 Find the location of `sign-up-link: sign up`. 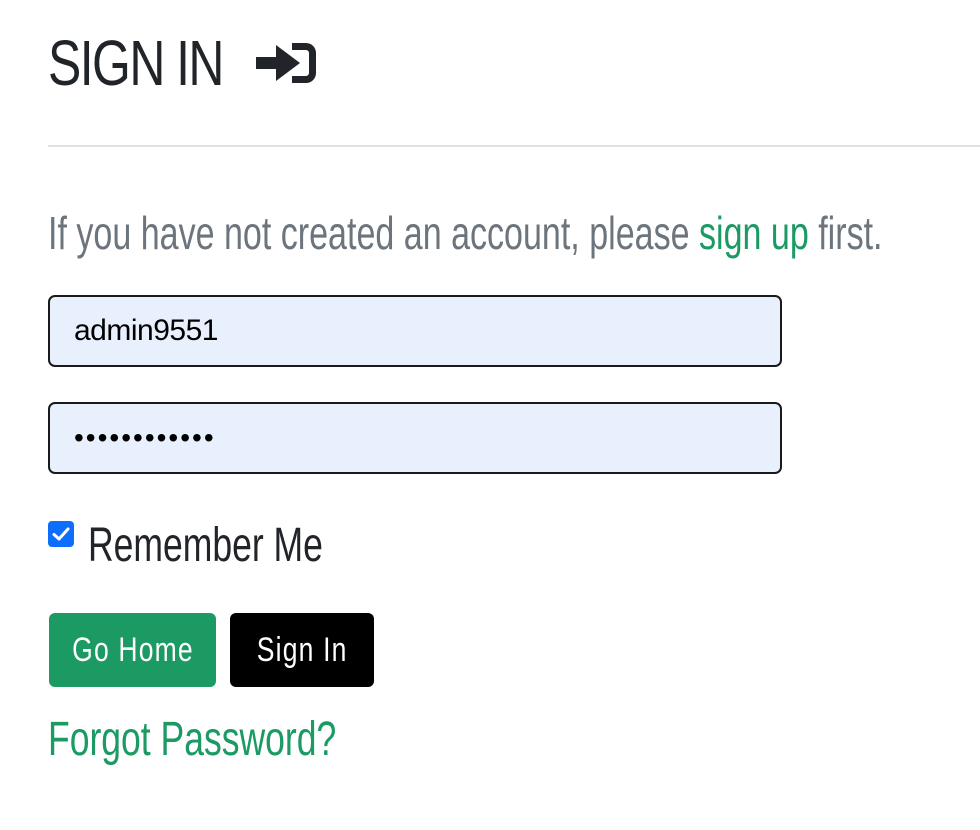

sign-up-link: sign up is located at coordinates (754, 233).